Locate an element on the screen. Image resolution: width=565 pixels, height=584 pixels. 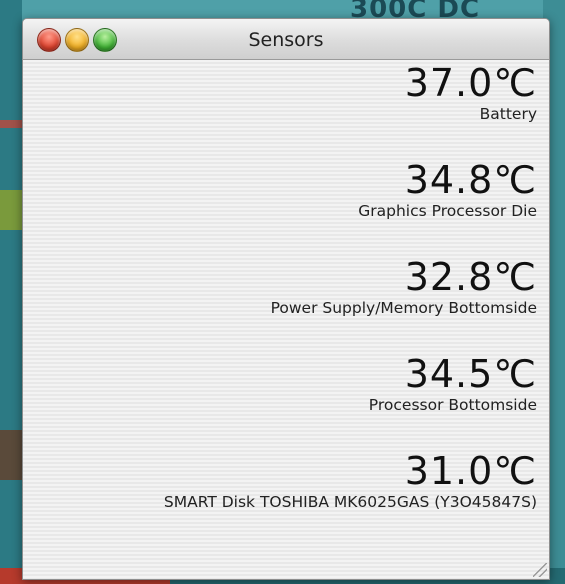
sensor-label: Power Supply/Memory Bottomside is located at coordinates (403, 308).